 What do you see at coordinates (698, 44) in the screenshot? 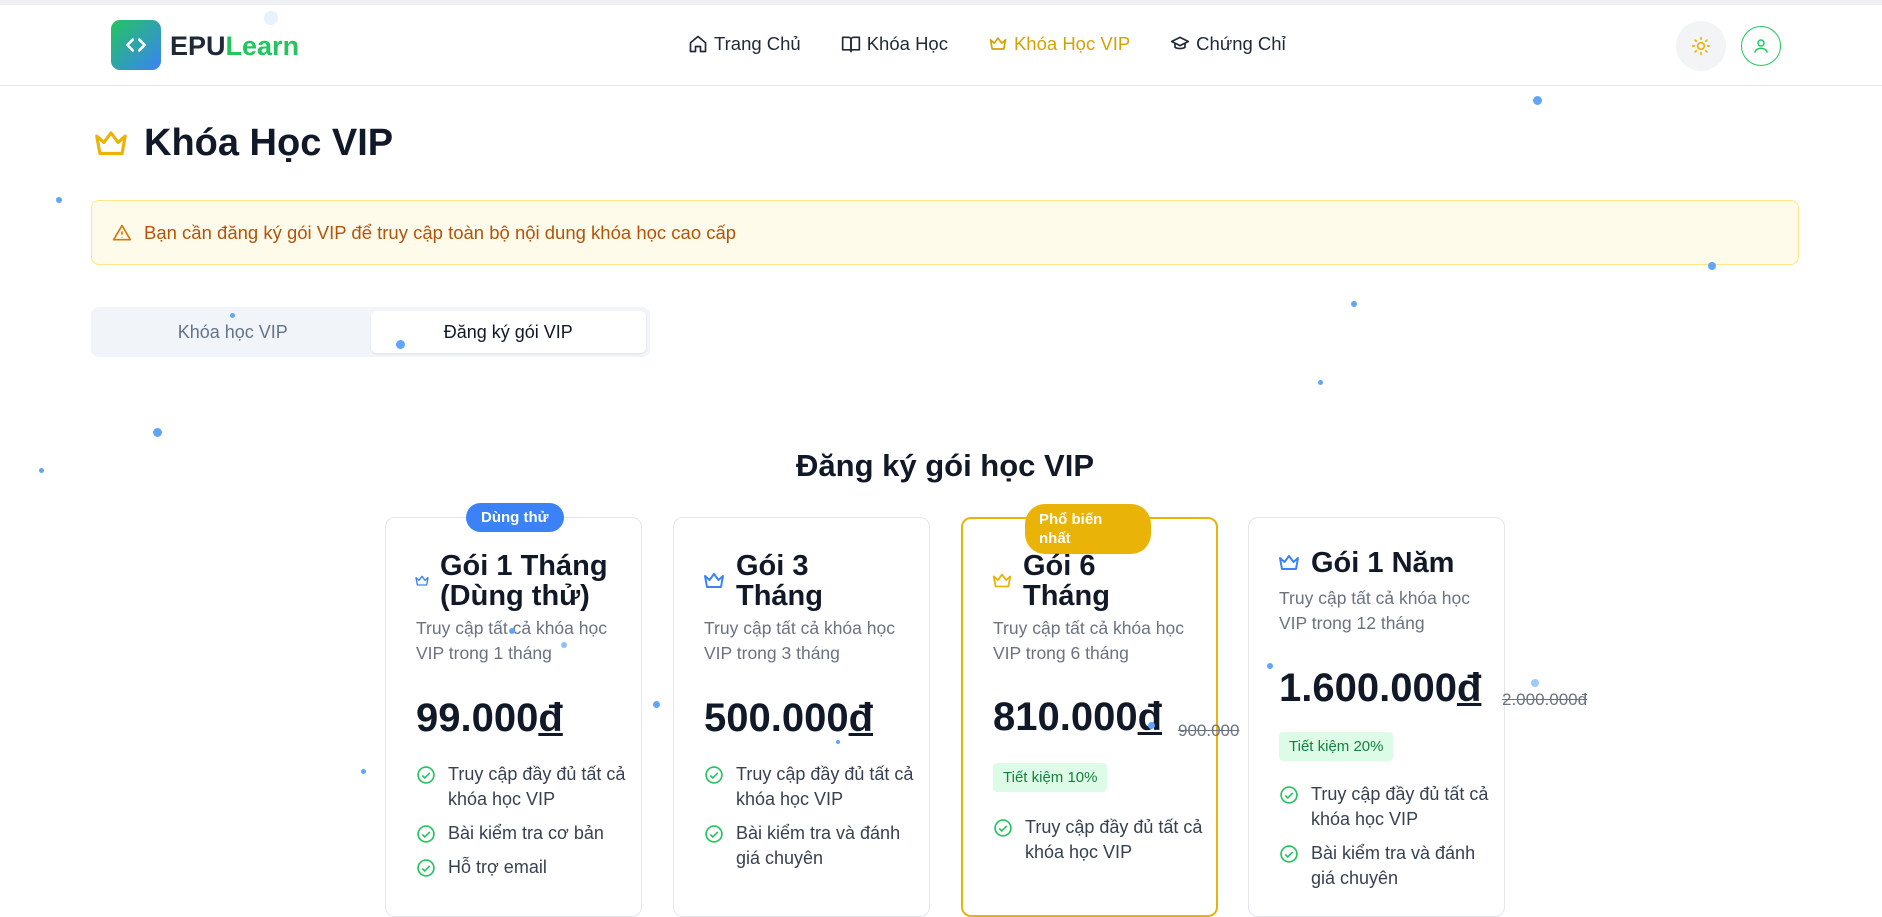
I see `home-icon` at bounding box center [698, 44].